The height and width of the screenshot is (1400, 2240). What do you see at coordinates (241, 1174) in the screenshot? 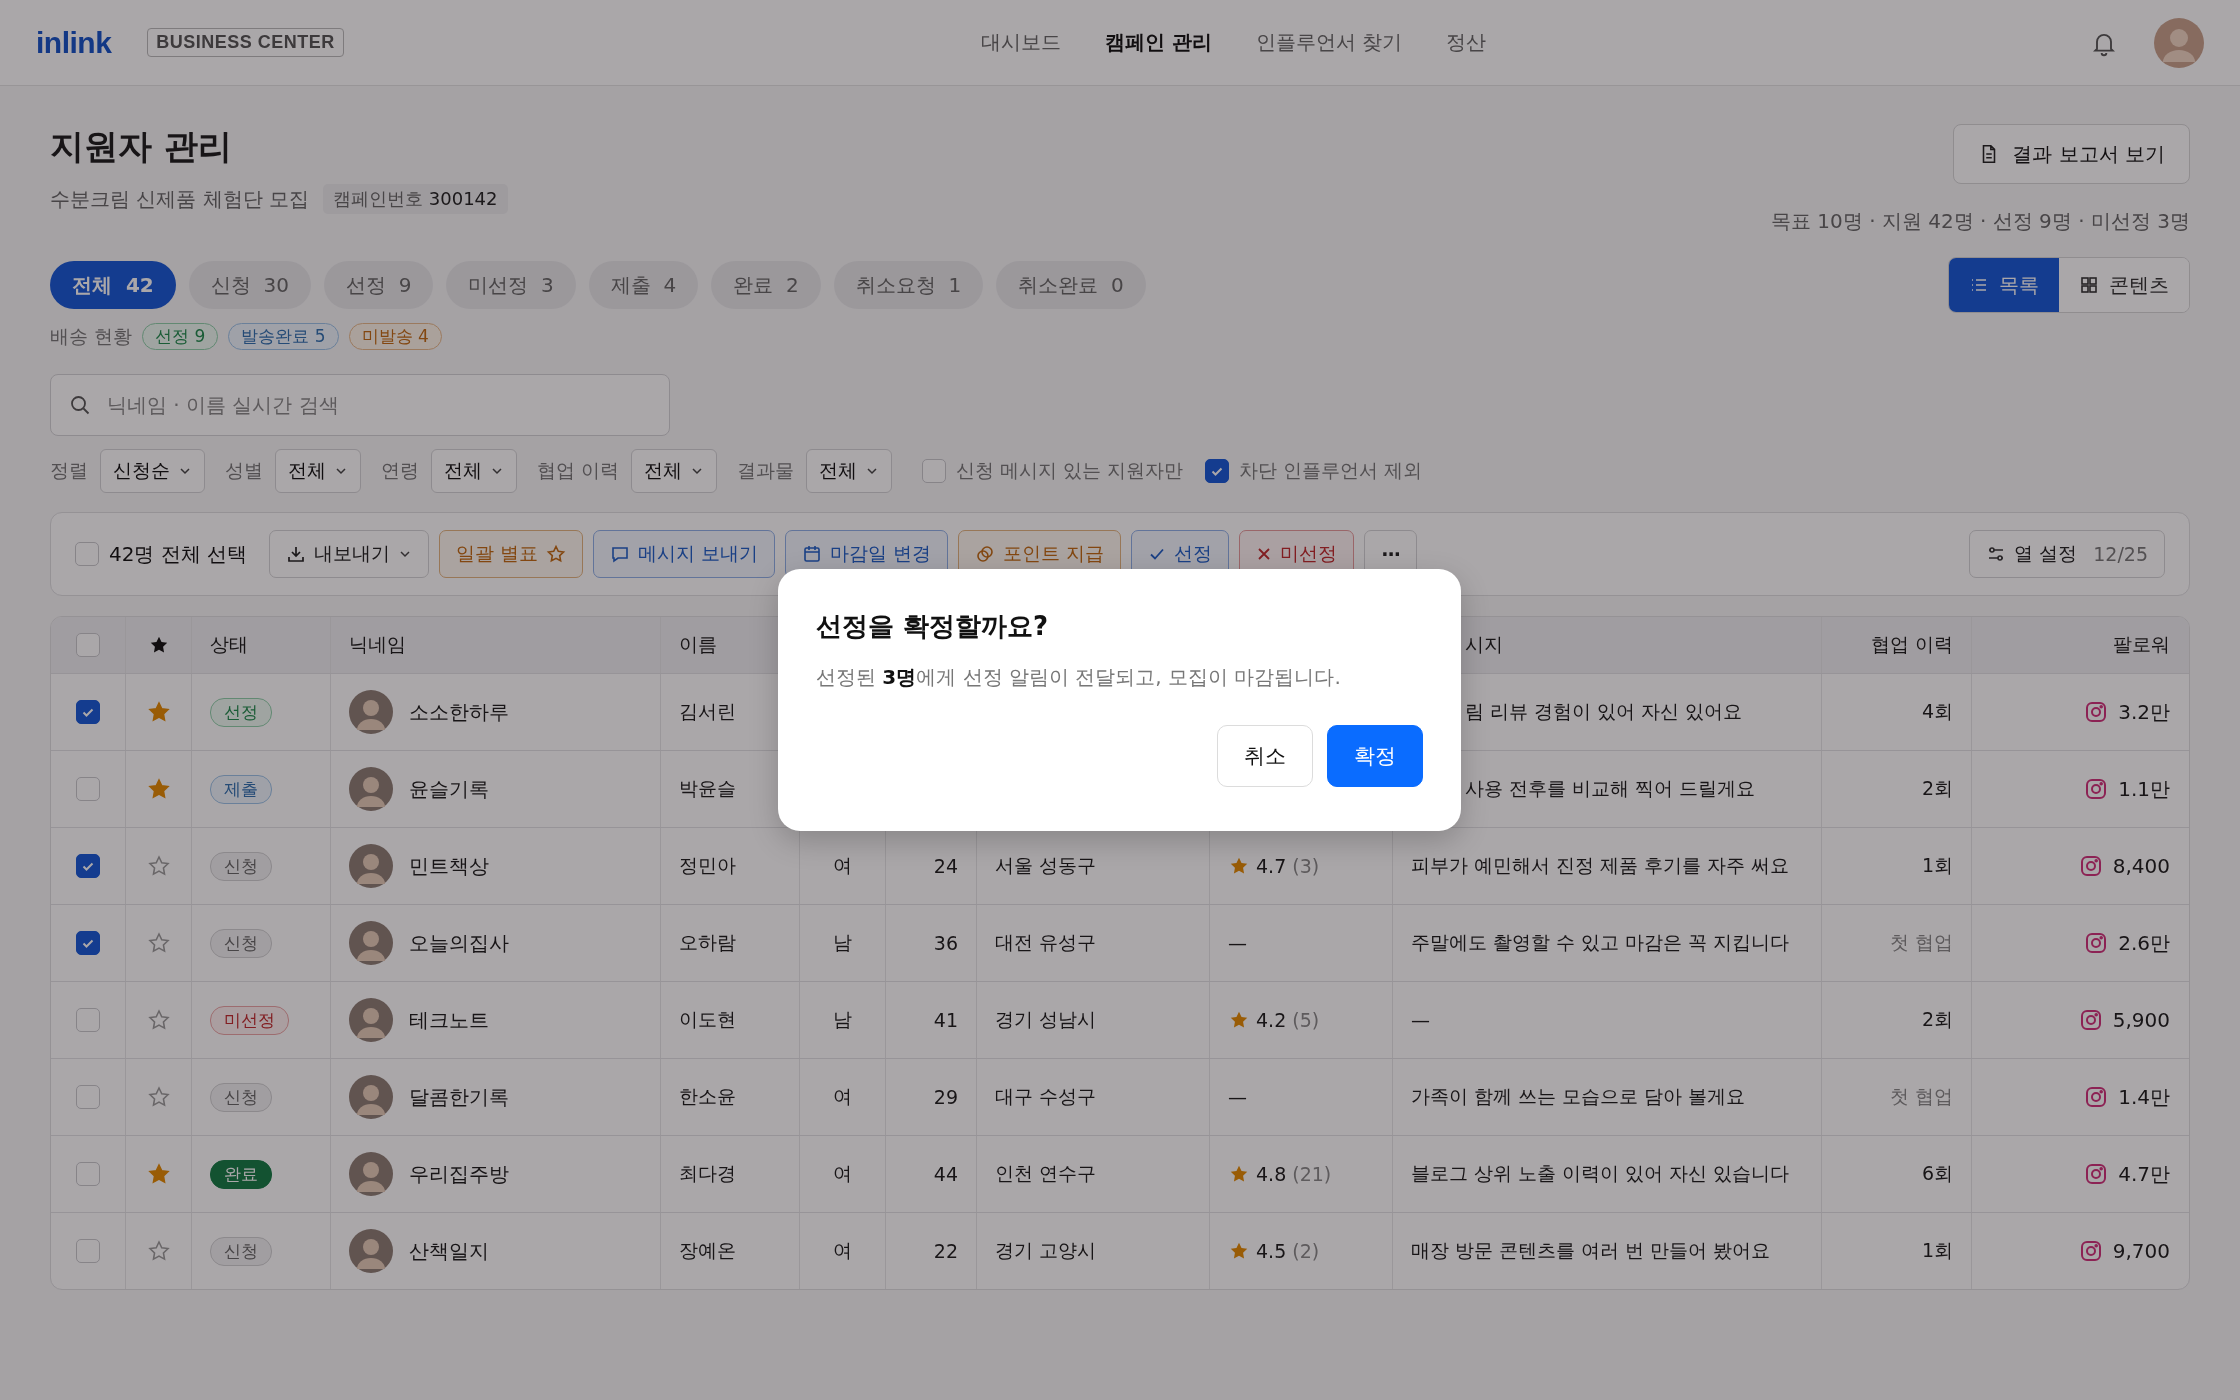
I see `status-badge: 완료` at bounding box center [241, 1174].